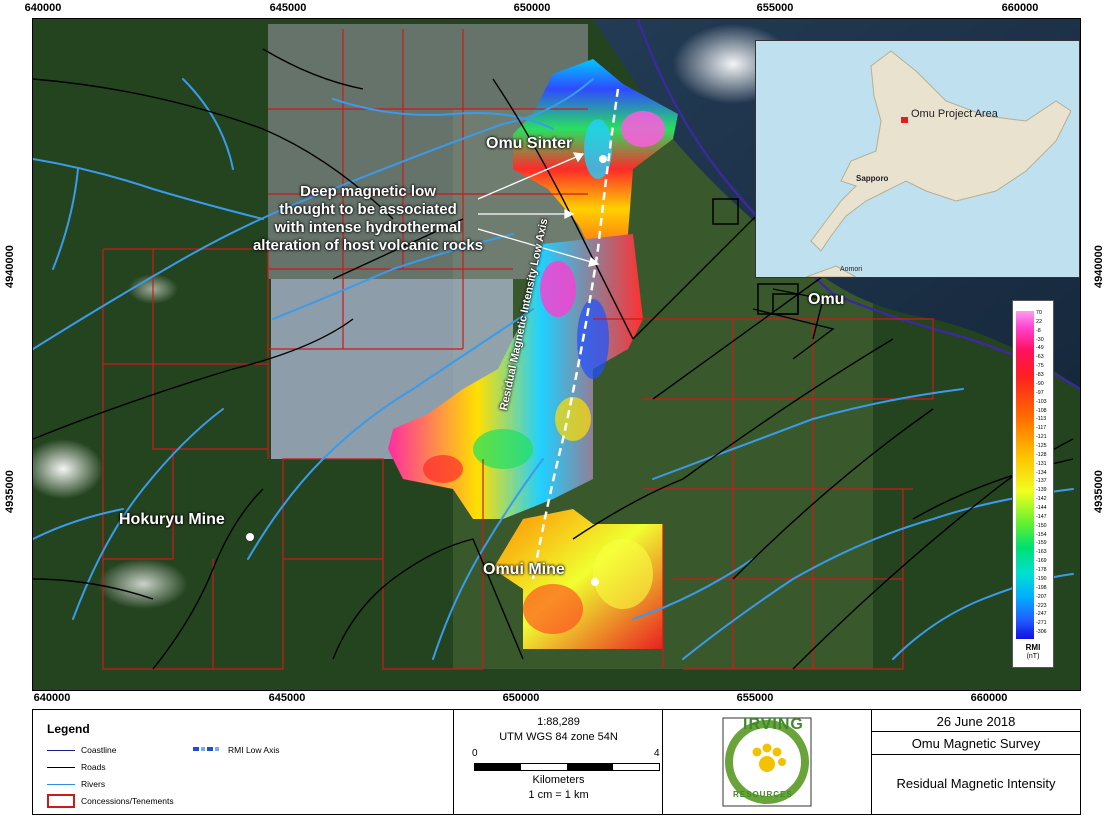  I want to click on logo-word-bottom: RESOURCES, so click(763, 794).